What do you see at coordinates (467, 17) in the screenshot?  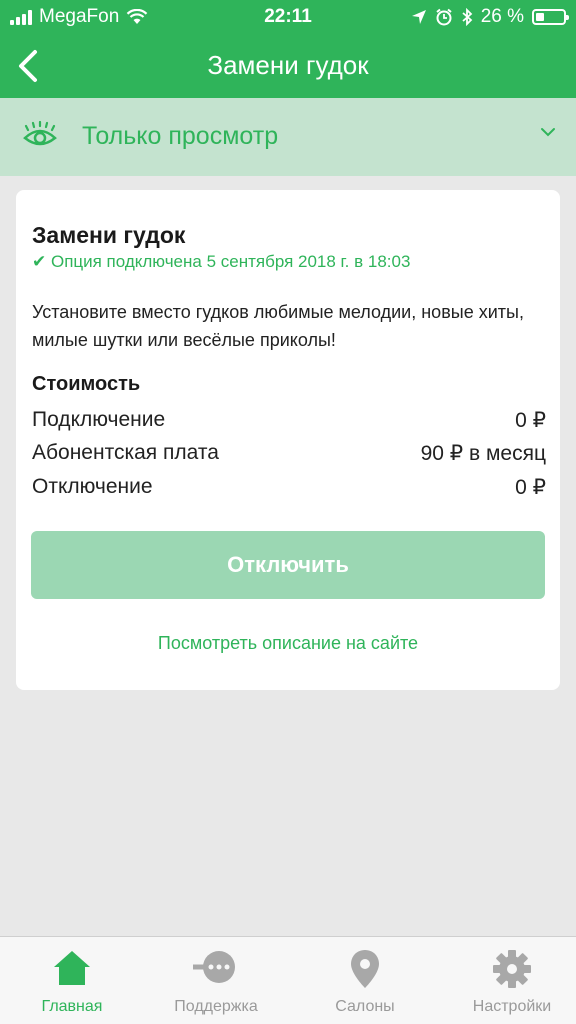 I see `bluetooth-icon` at bounding box center [467, 17].